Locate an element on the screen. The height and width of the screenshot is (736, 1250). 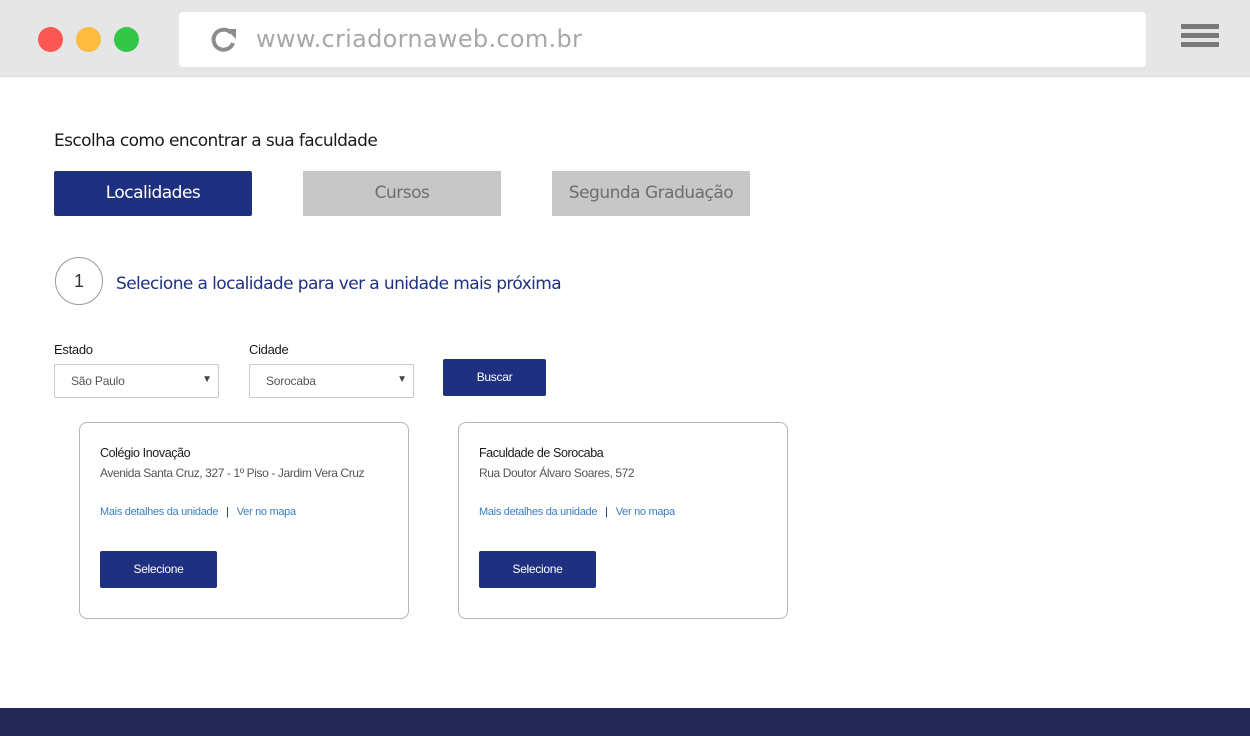
hamburger-menu-icon is located at coordinates (1200, 39).